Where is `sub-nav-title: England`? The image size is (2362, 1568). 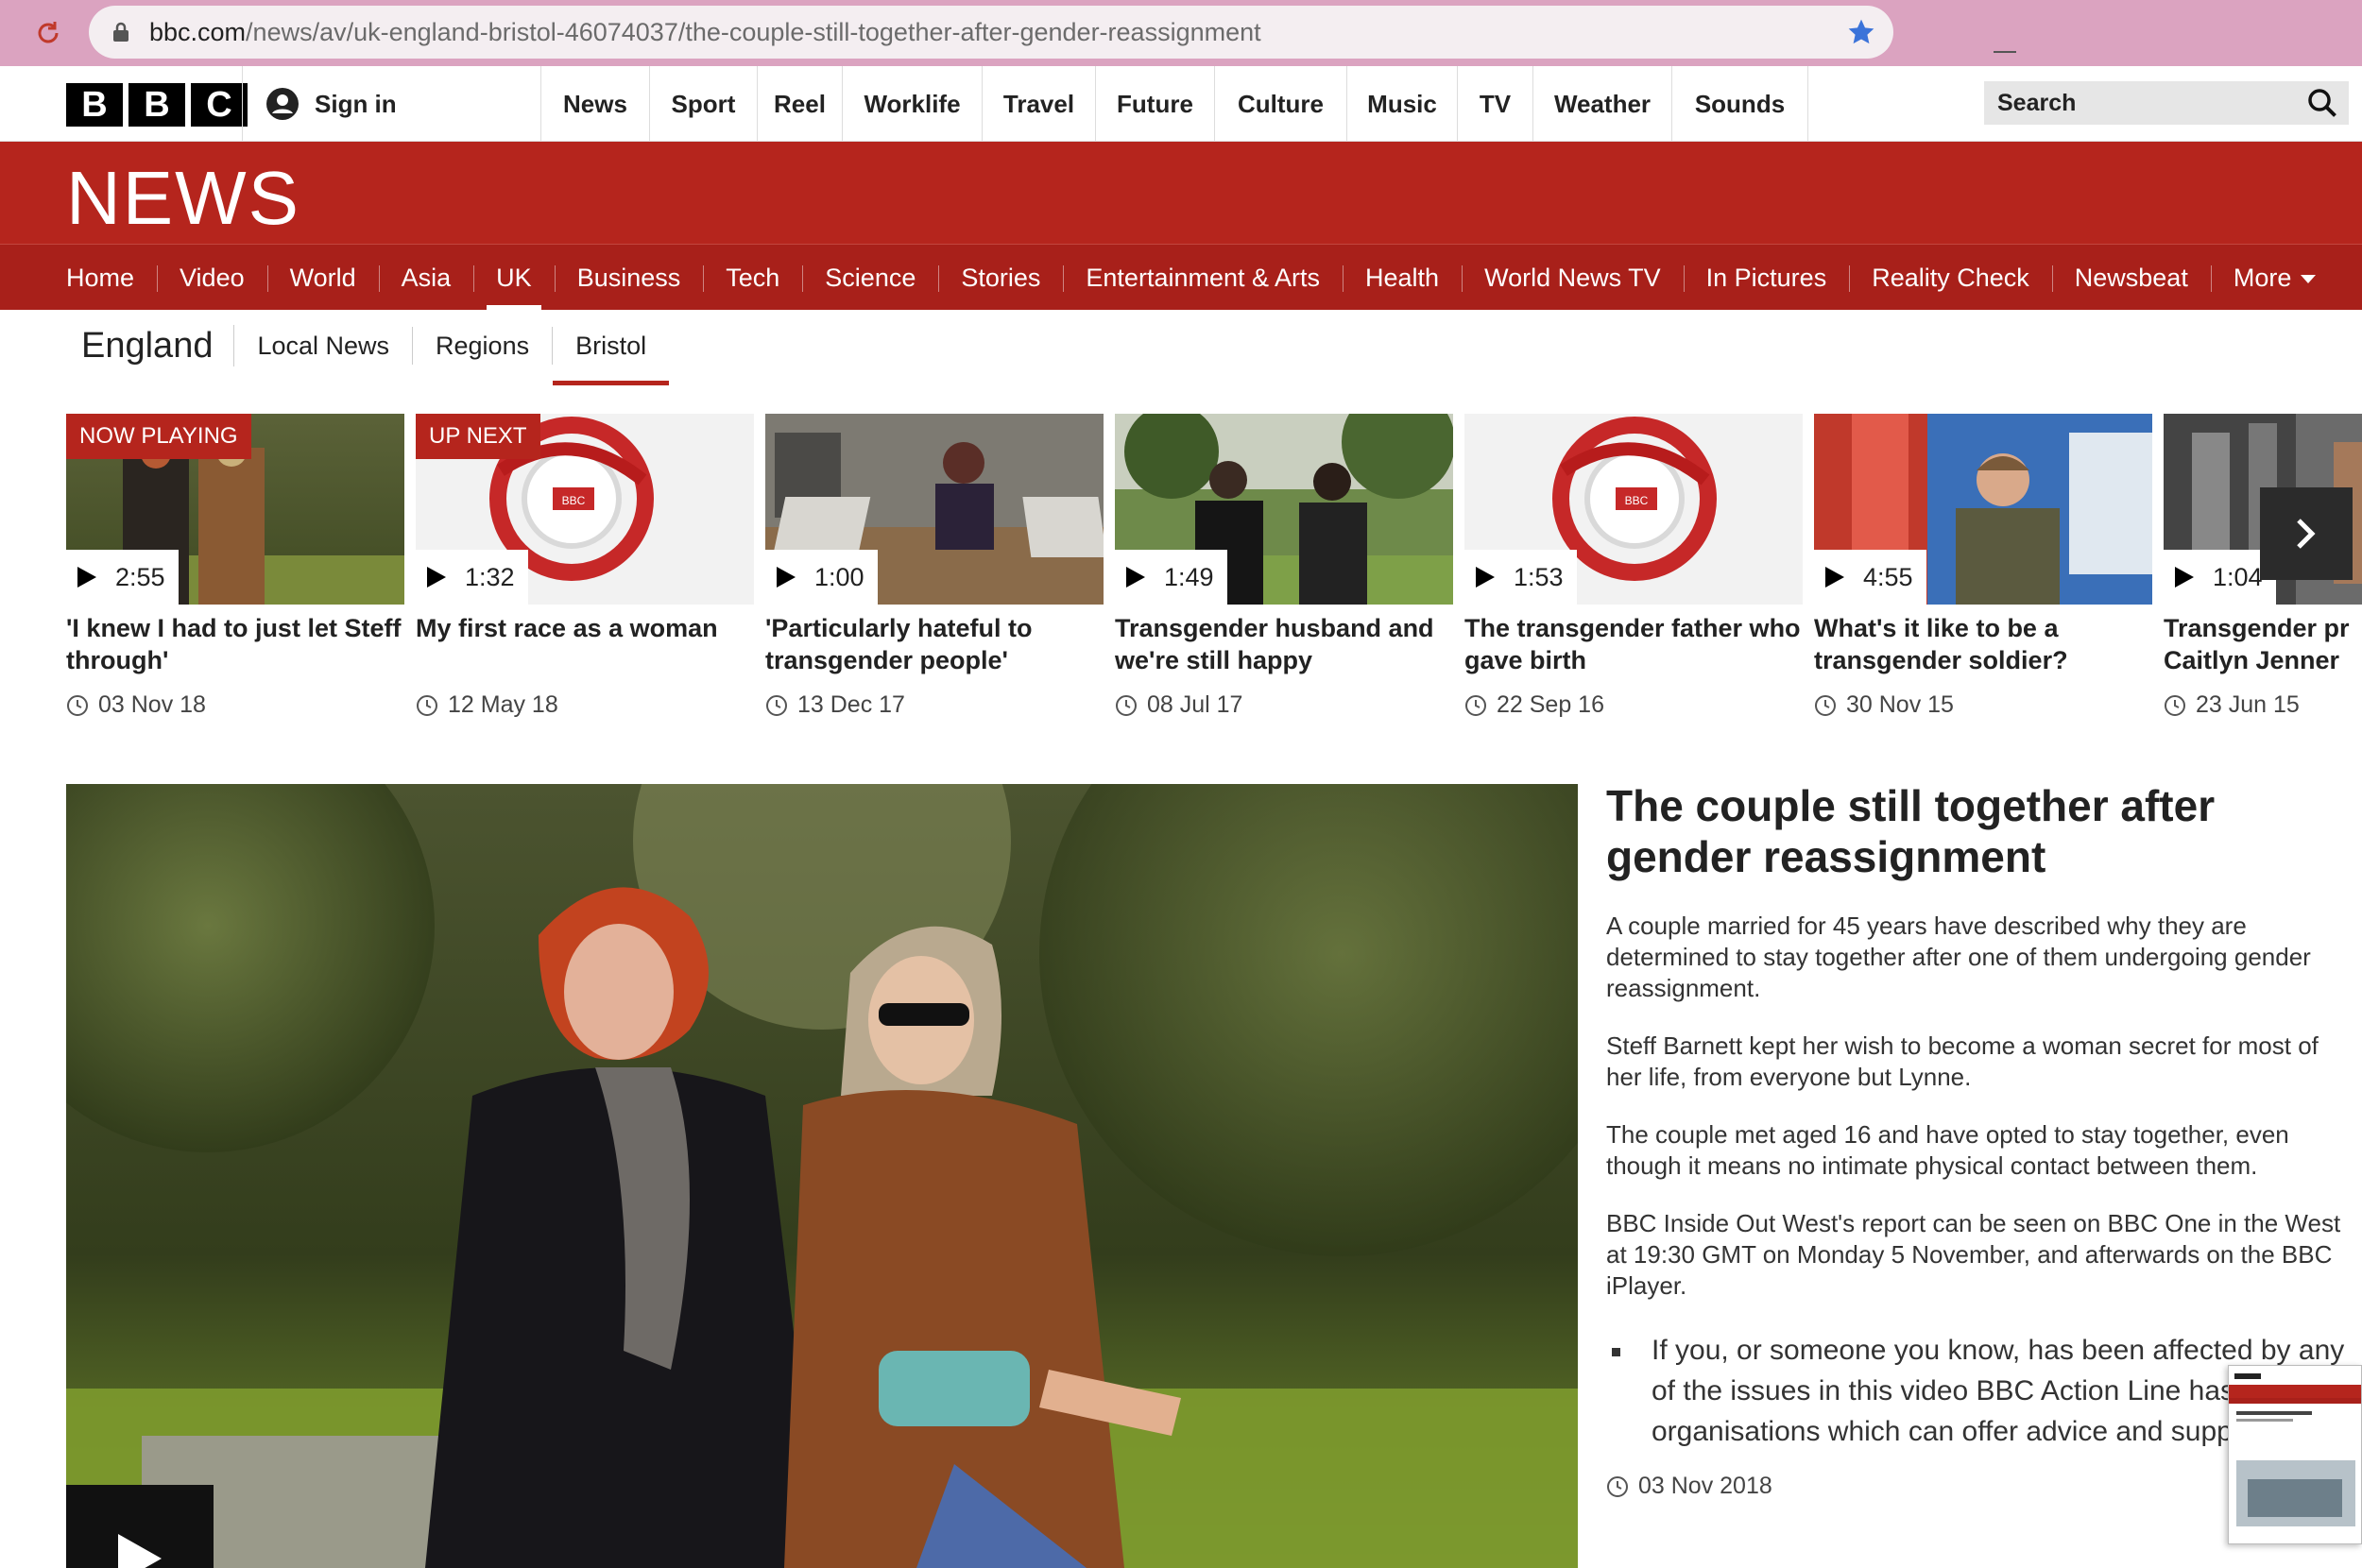 sub-nav-title: England is located at coordinates (150, 345).